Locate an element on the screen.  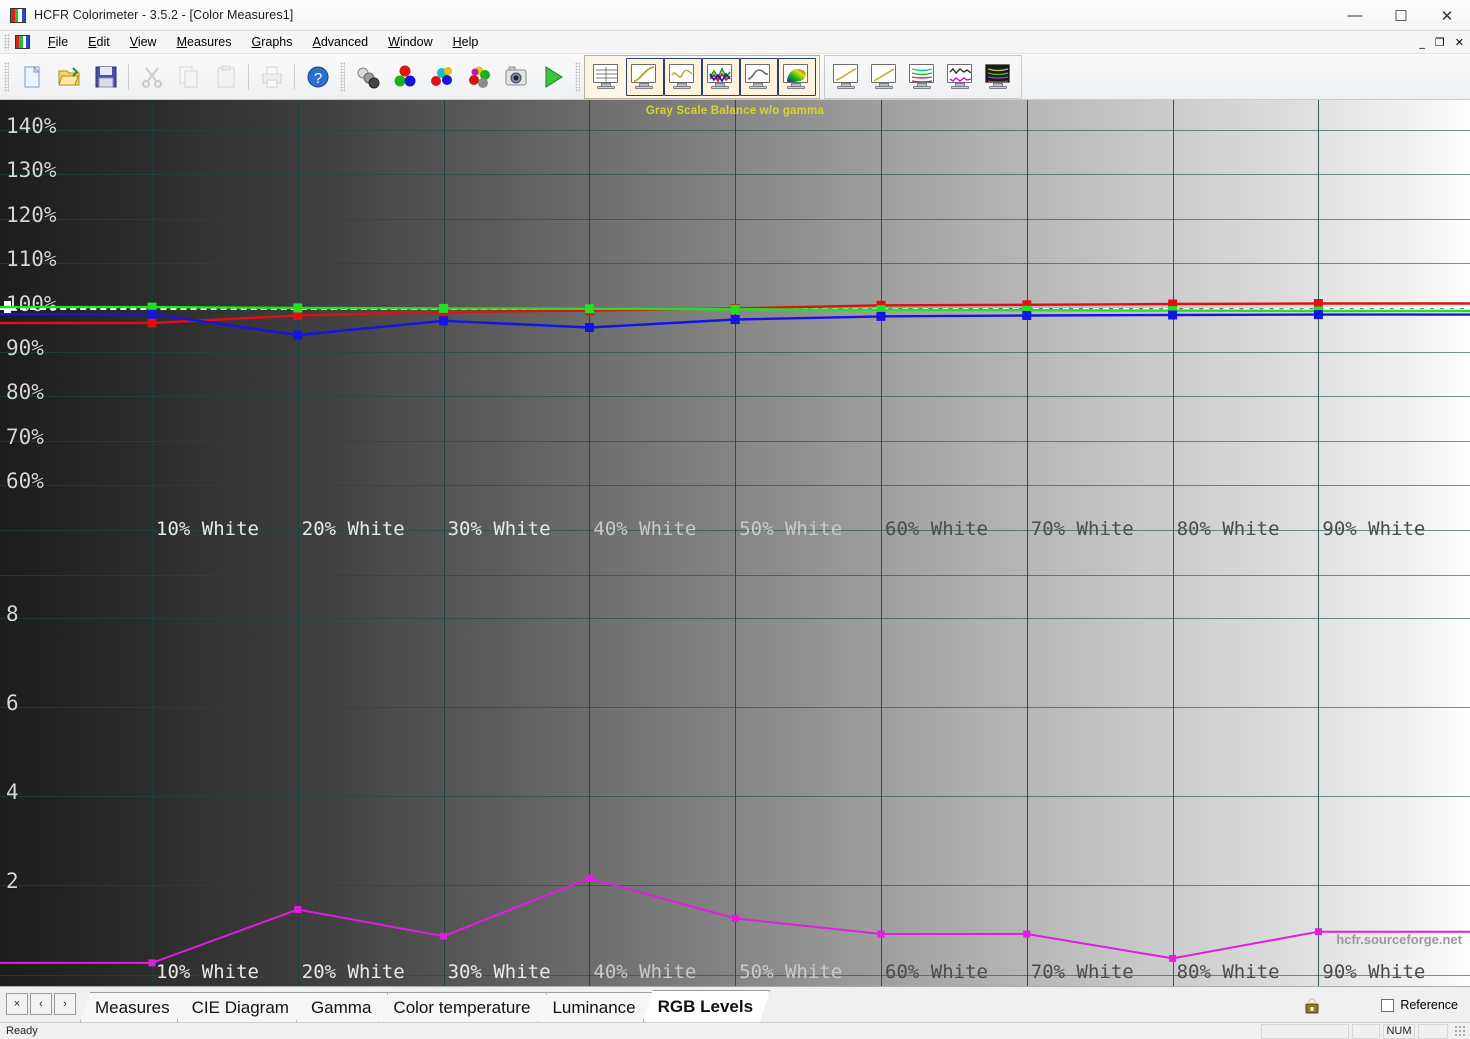
full-colors-icon is located at coordinates (478, 77).